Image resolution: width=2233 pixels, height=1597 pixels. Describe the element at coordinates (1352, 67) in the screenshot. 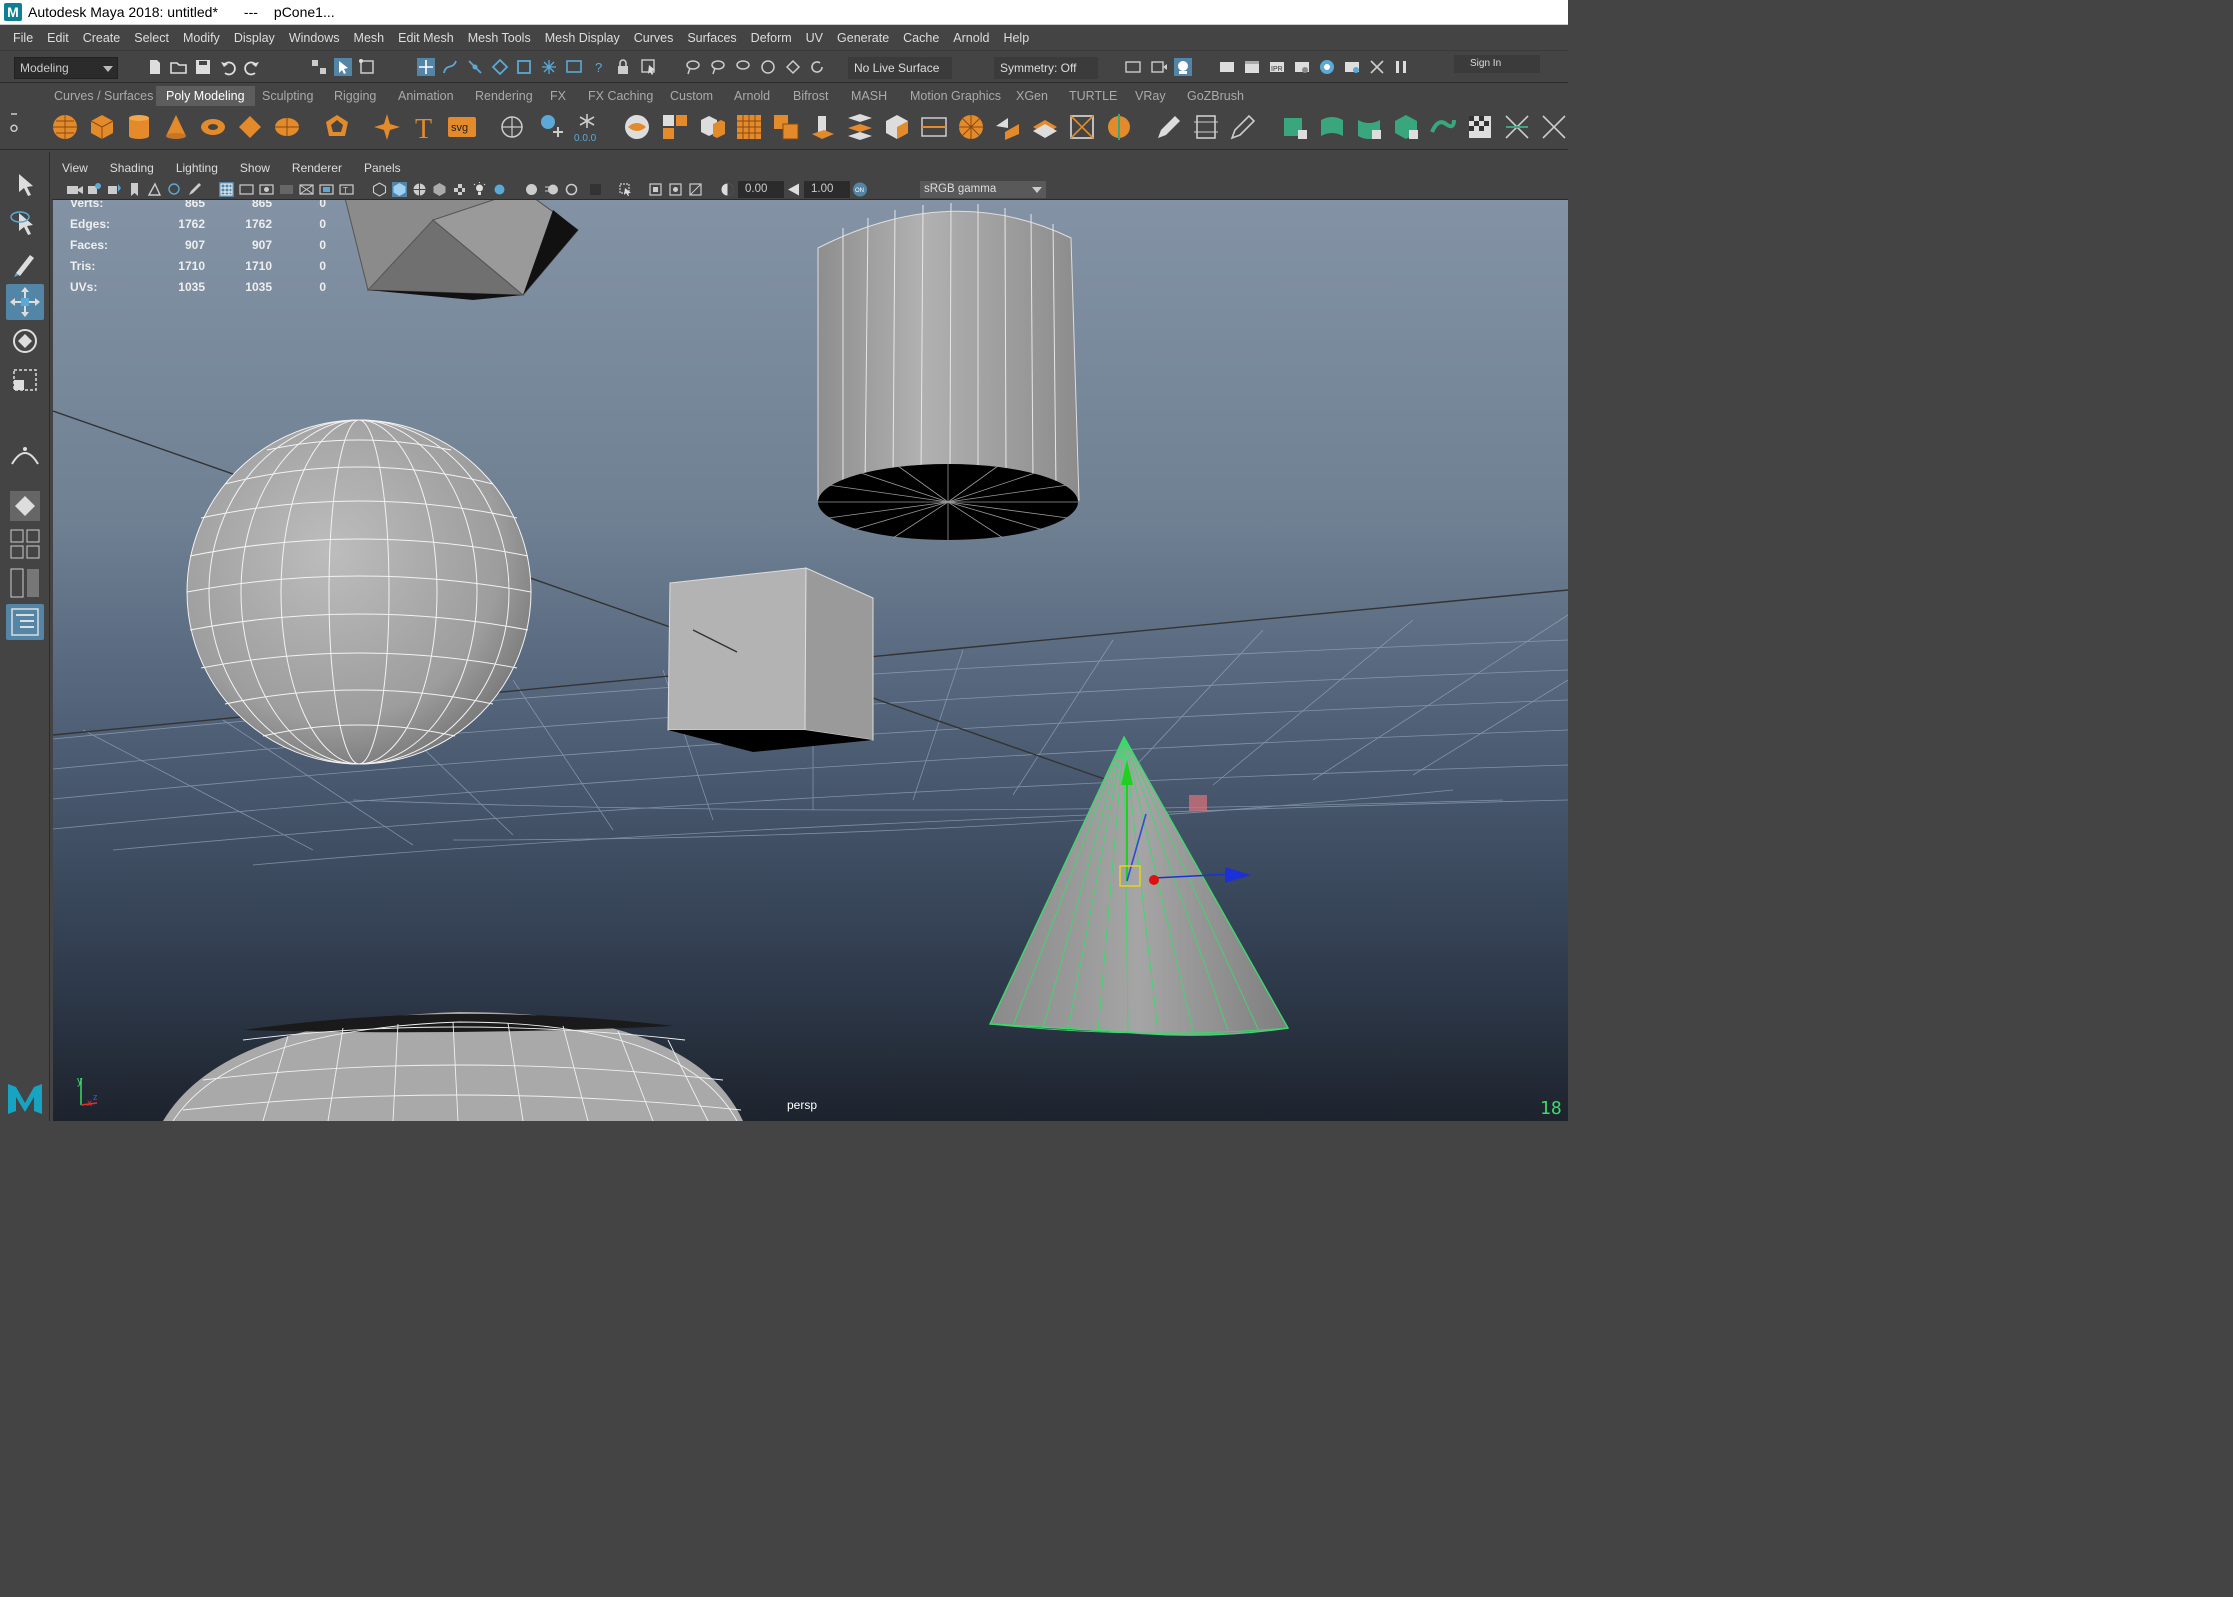

I see `arnold-render-view-icon` at that location.